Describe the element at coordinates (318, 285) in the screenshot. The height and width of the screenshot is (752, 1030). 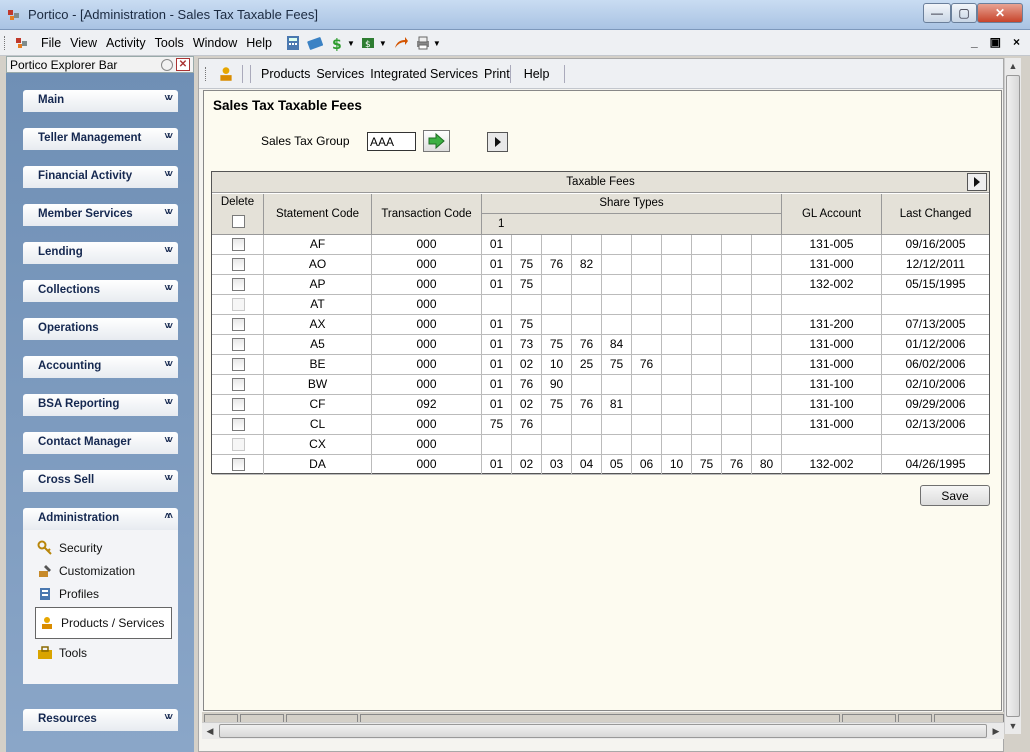
I see `statement-code-cell: AP` at that location.